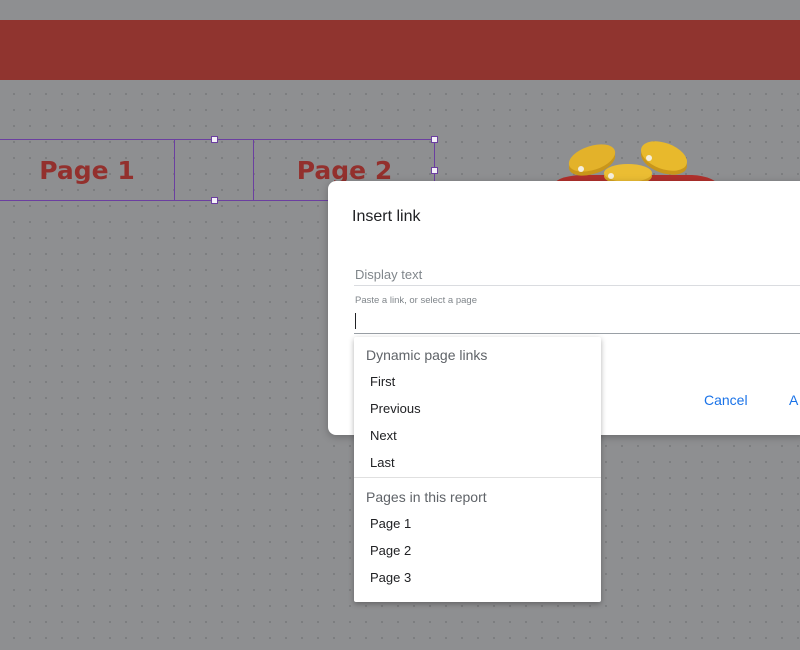 The height and width of the screenshot is (650, 800). What do you see at coordinates (793, 400) in the screenshot?
I see `apply-button: A` at bounding box center [793, 400].